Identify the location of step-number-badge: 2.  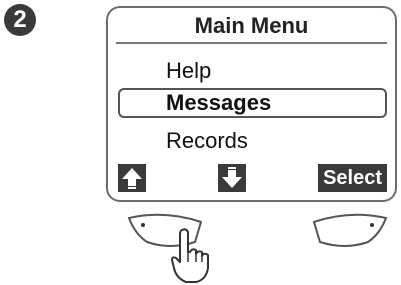
(20, 20).